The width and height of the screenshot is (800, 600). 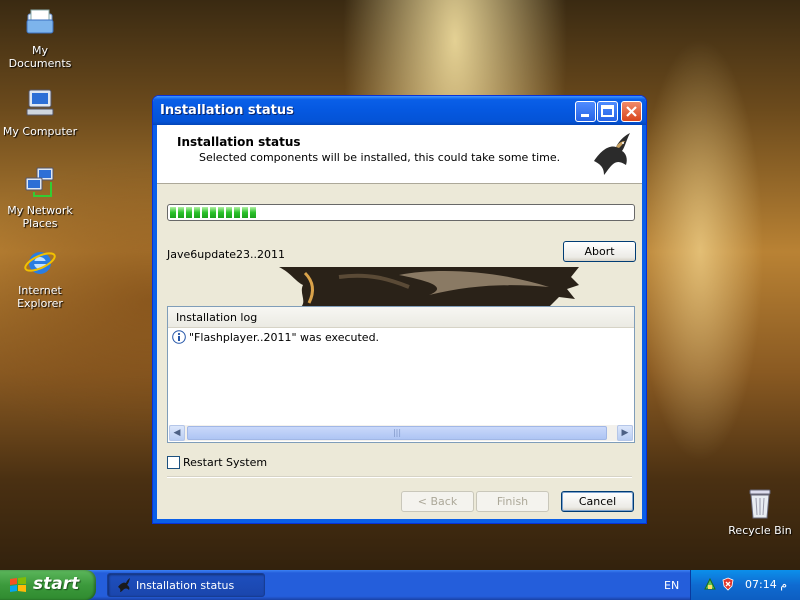 I want to click on back-button: < Back, so click(x=437, y=501).